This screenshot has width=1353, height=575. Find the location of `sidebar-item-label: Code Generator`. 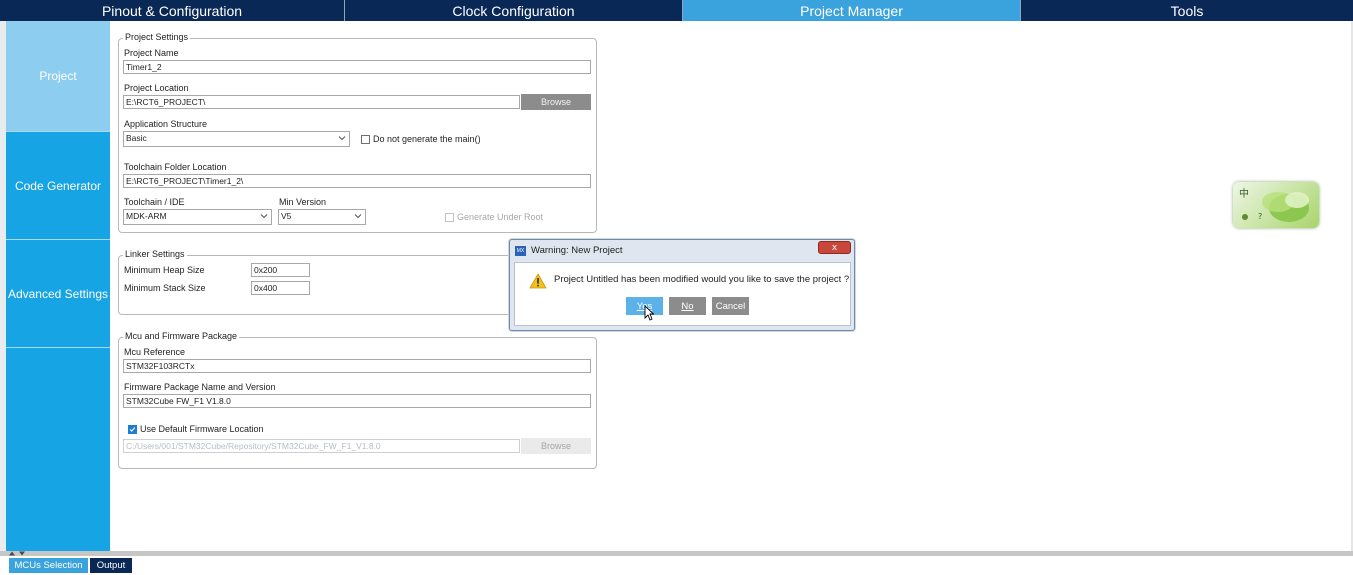

sidebar-item-label: Code Generator is located at coordinates (58, 185).